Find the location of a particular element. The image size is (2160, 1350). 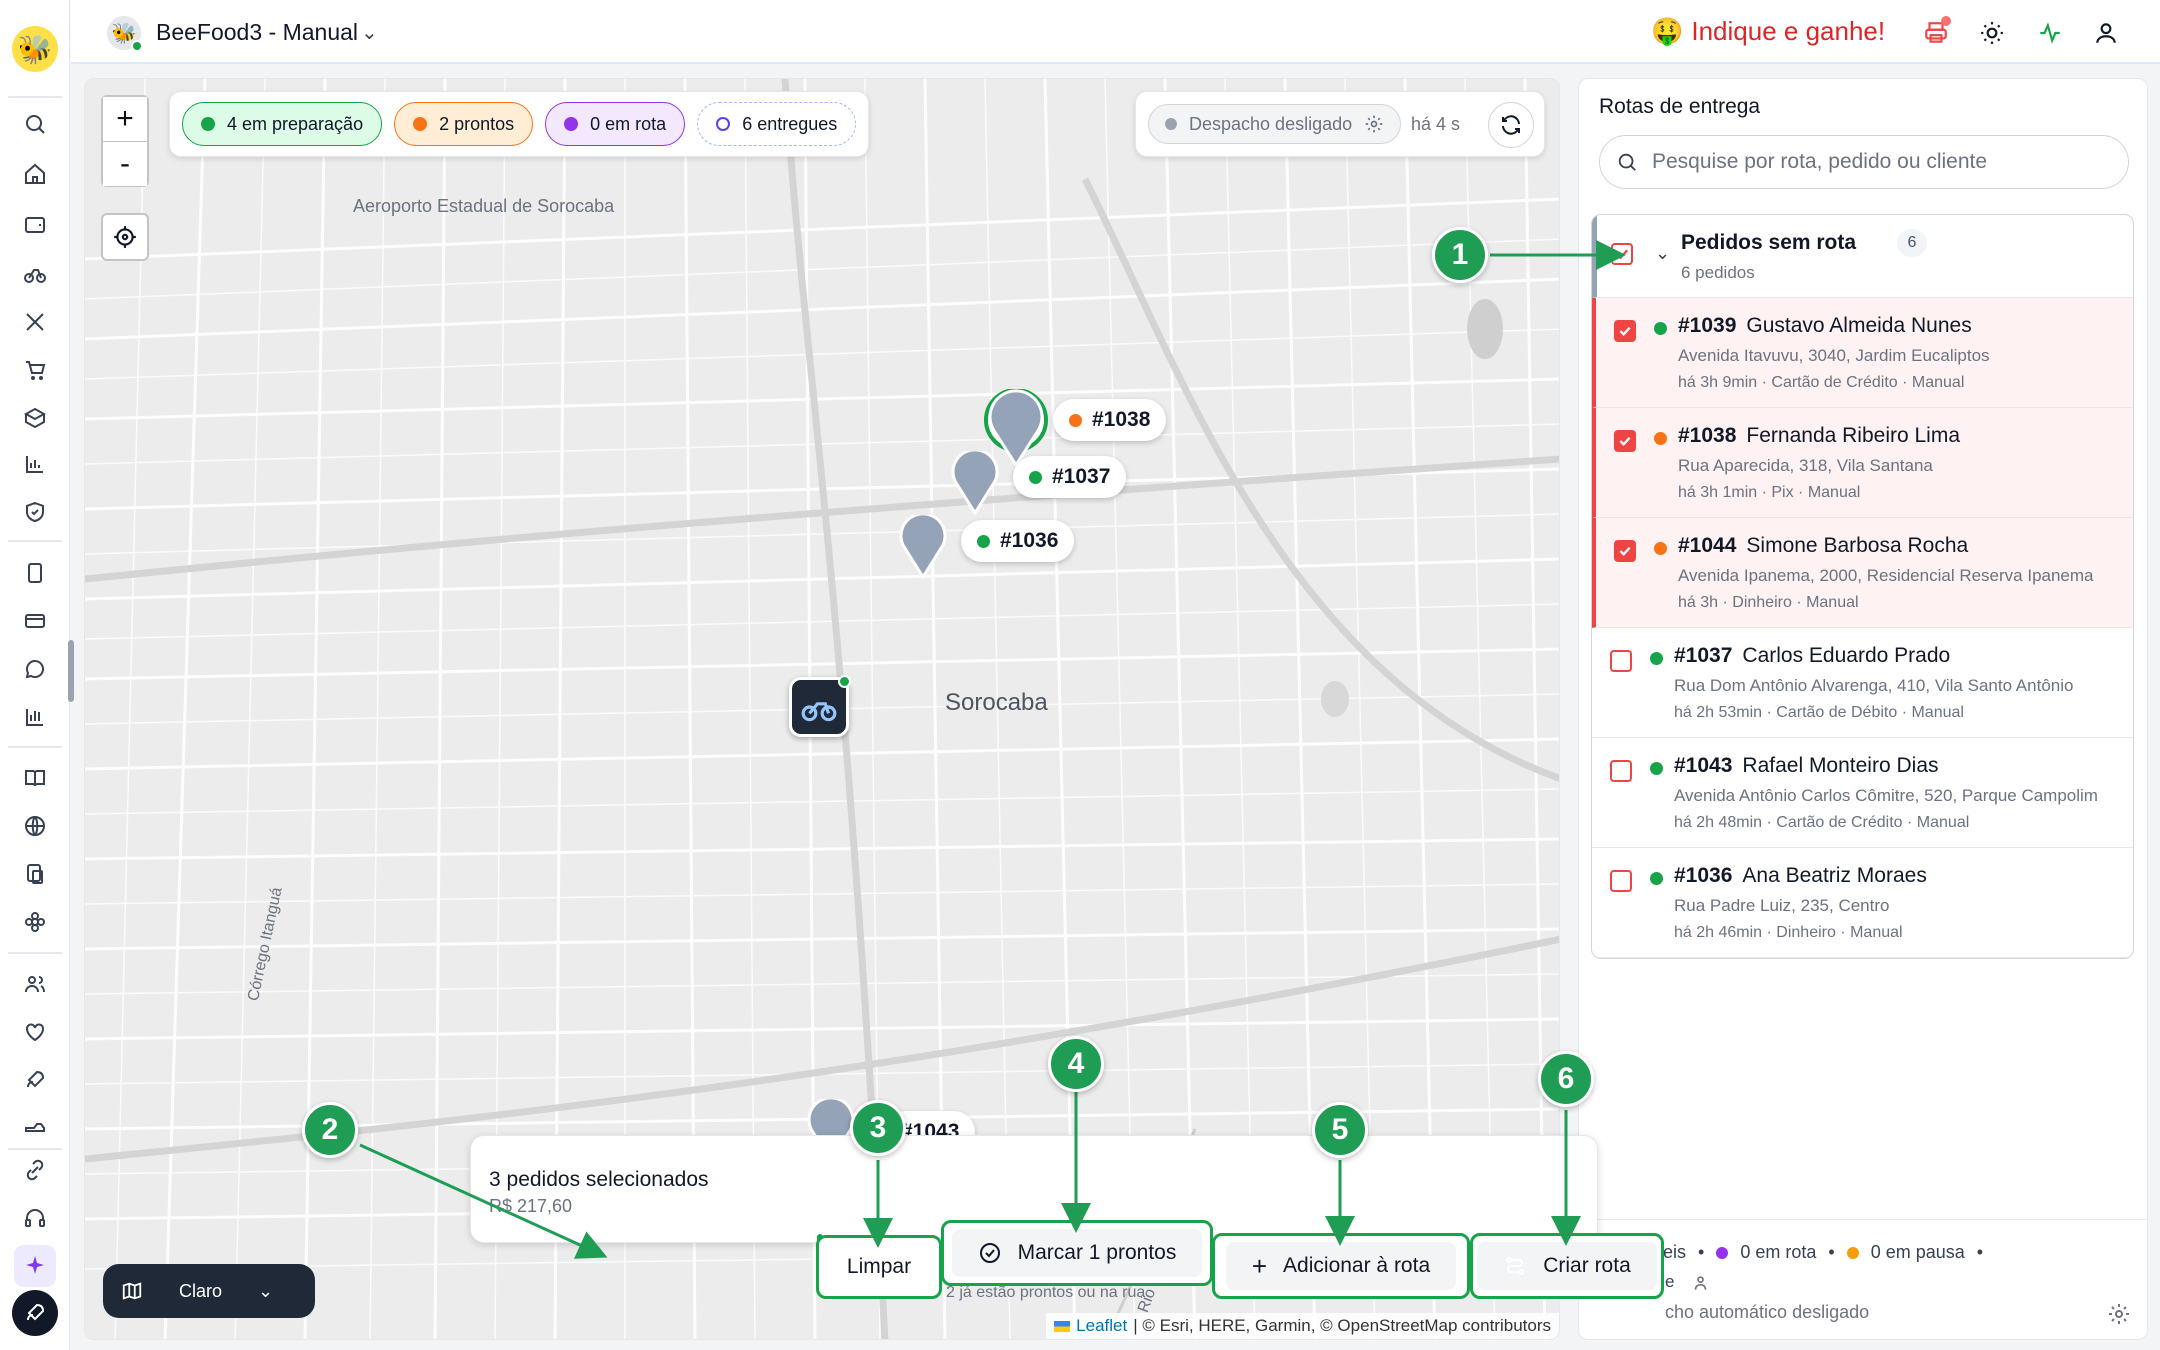

card-icon is located at coordinates (35, 621).